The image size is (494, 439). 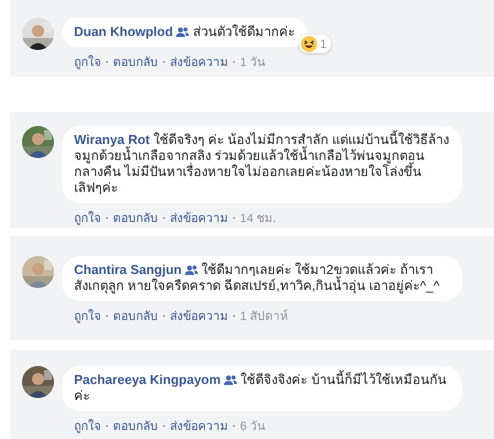 I want to click on author-name: Chantira Sangjun, so click(x=128, y=269).